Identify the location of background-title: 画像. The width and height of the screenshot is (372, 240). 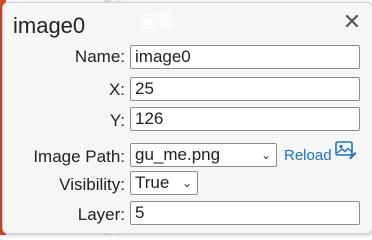
(158, 23).